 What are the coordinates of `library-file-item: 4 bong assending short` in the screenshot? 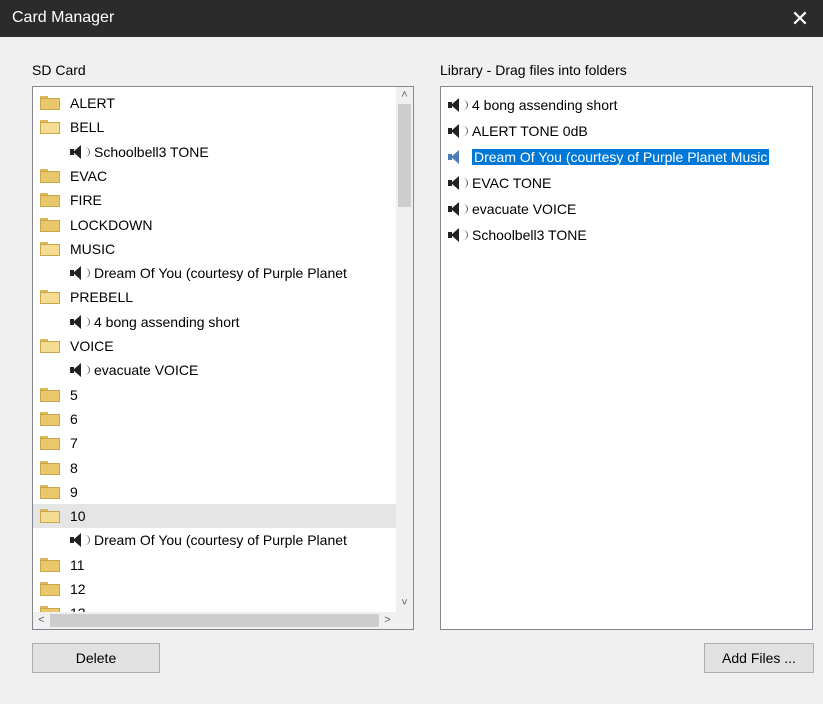 It's located at (532, 105).